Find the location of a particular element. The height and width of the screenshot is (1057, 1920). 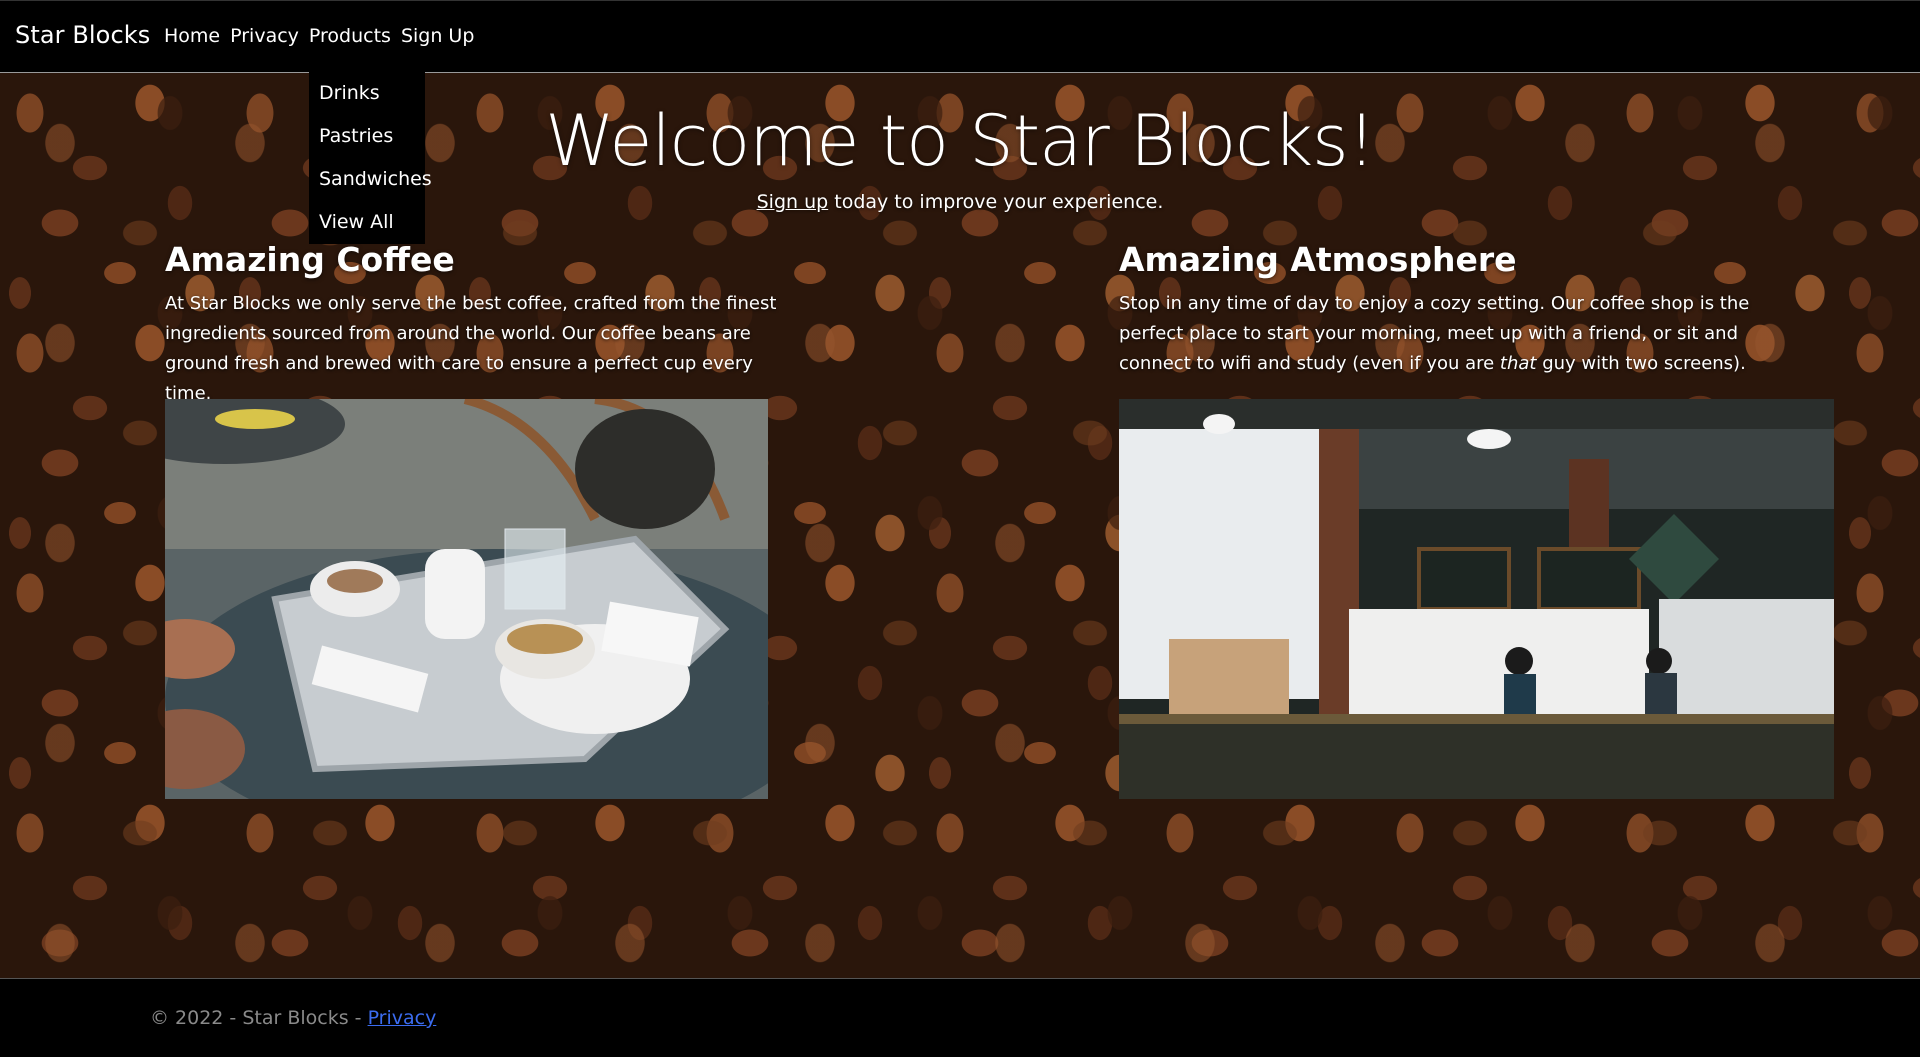

footer-copyright: © 2022 - Star Blocks - is located at coordinates (259, 1018).